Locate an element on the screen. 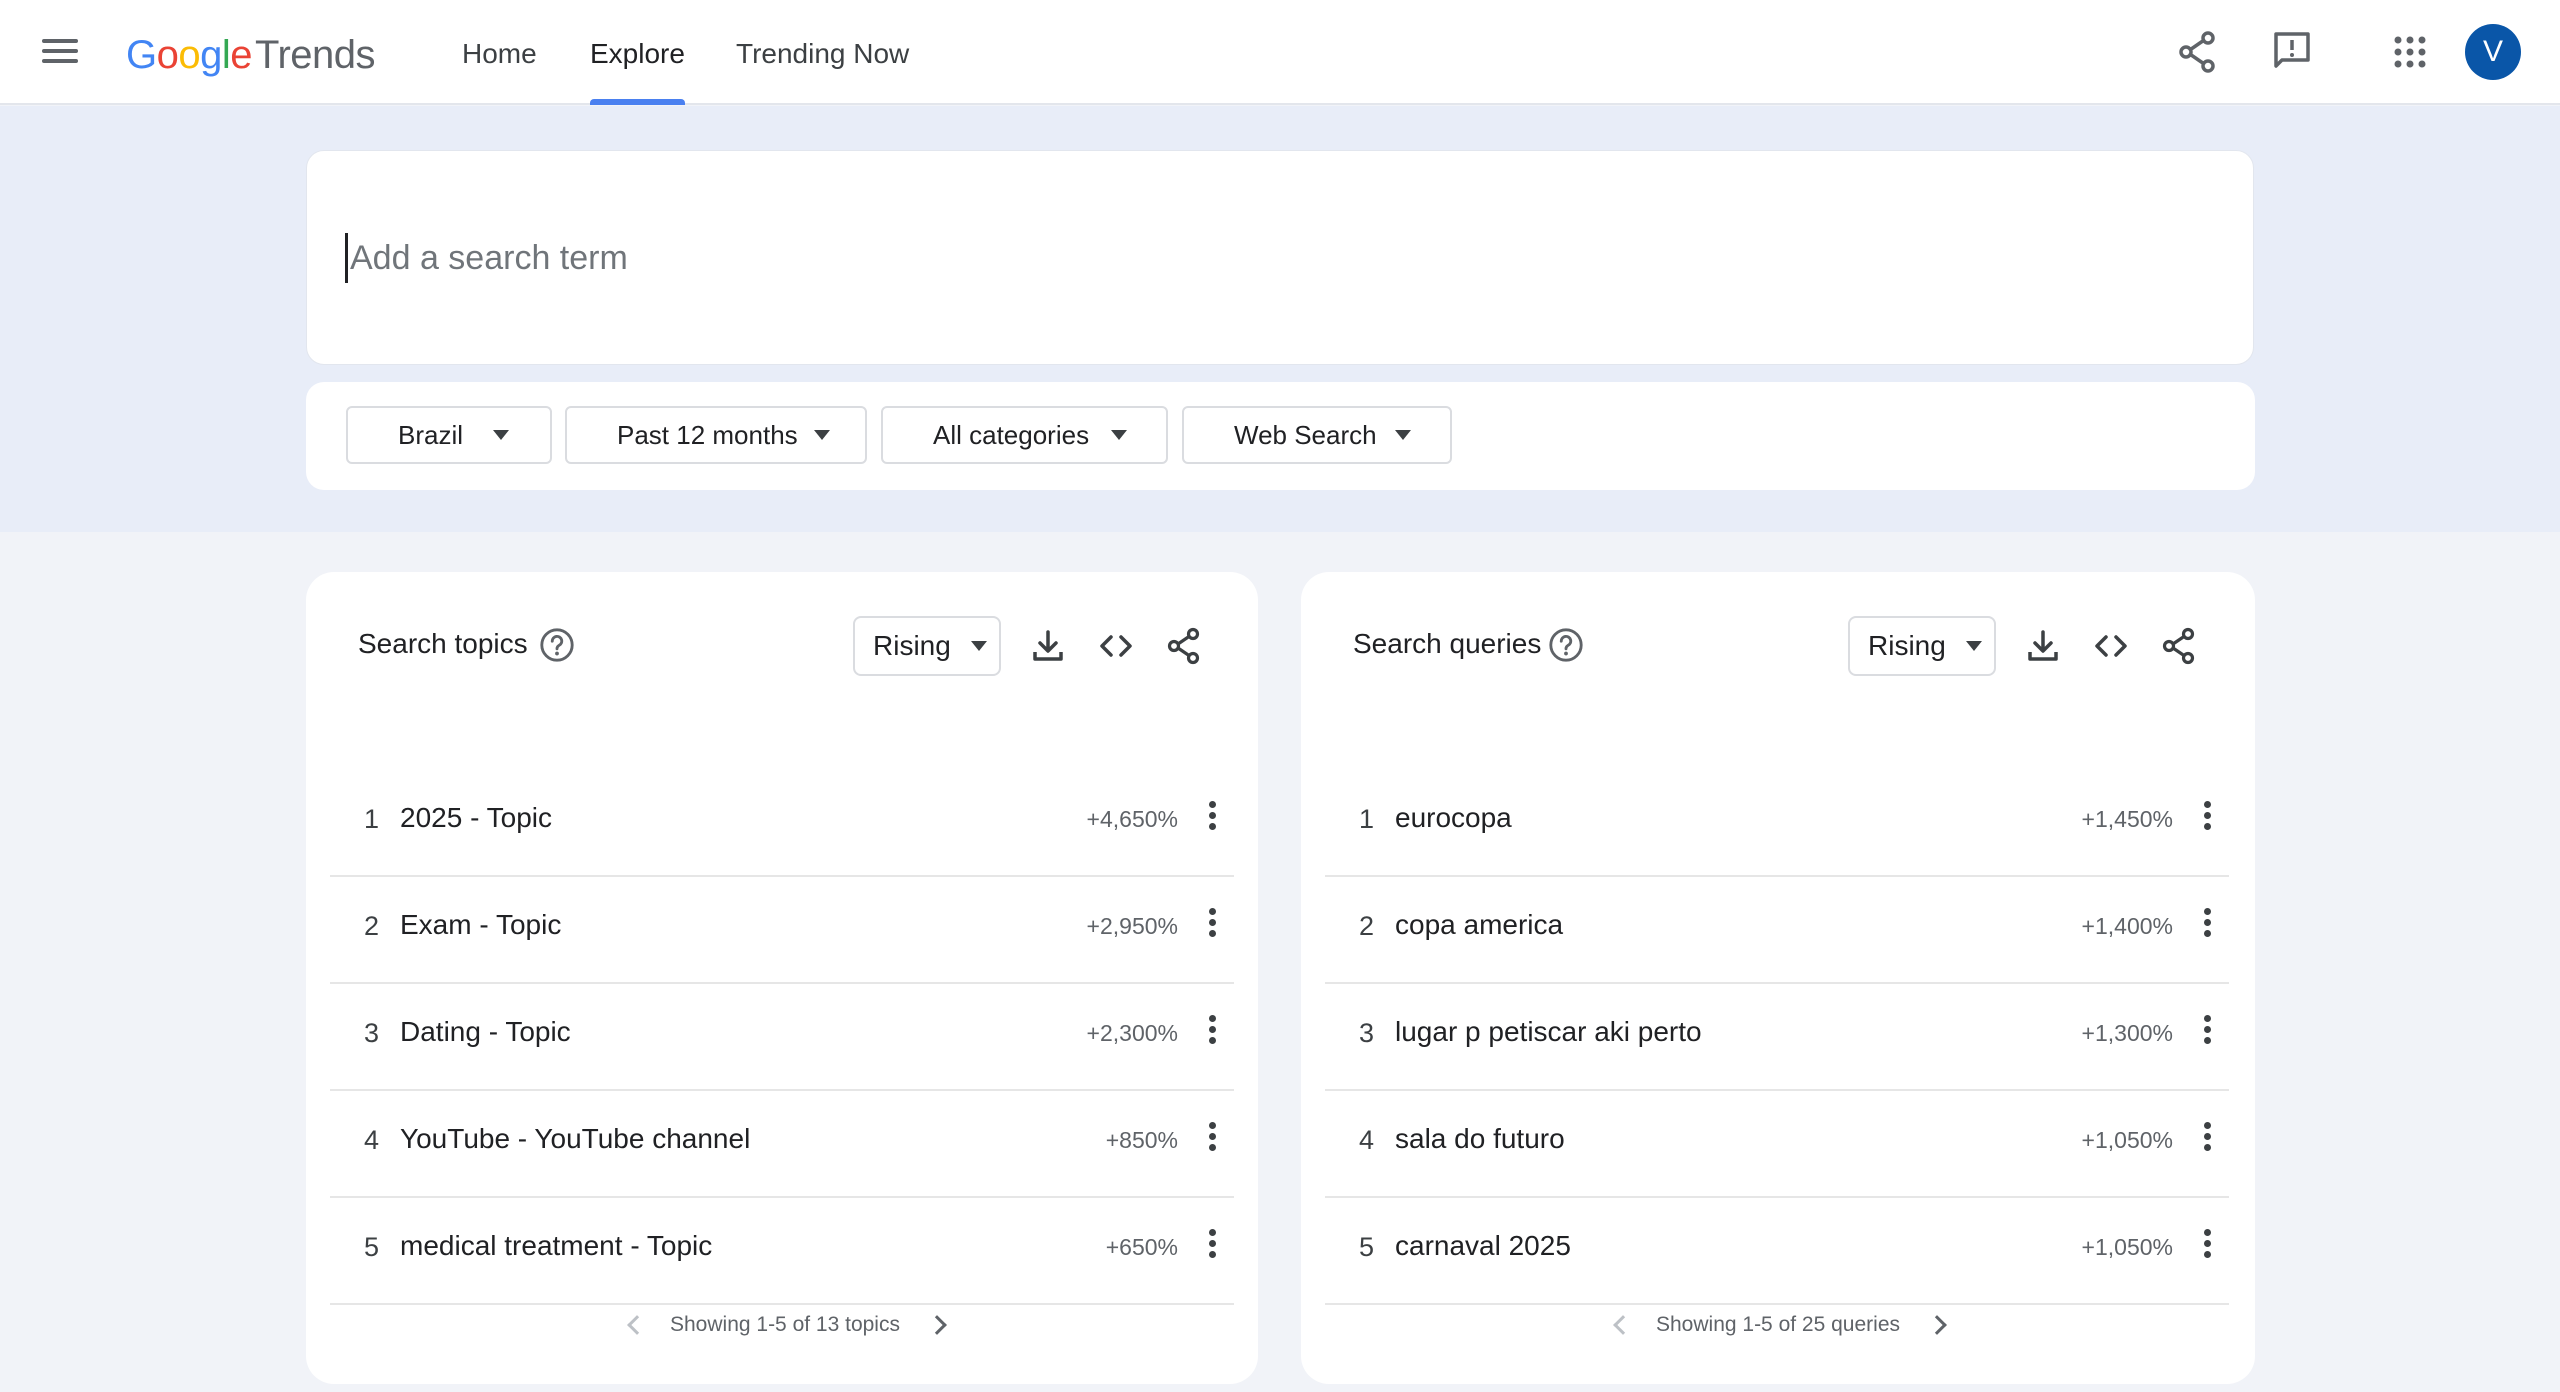 The width and height of the screenshot is (2560, 1392). list-item: 5 carnaval 2025 +1,050% is located at coordinates (1777, 1251).